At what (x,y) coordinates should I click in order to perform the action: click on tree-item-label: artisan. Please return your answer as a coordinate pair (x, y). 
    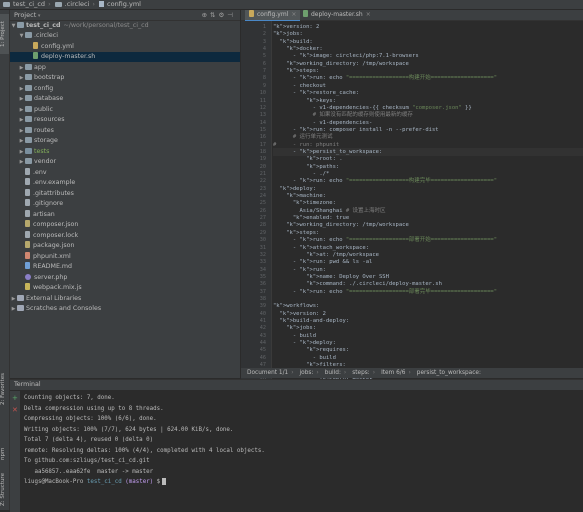
    Looking at the image, I should click on (44, 214).